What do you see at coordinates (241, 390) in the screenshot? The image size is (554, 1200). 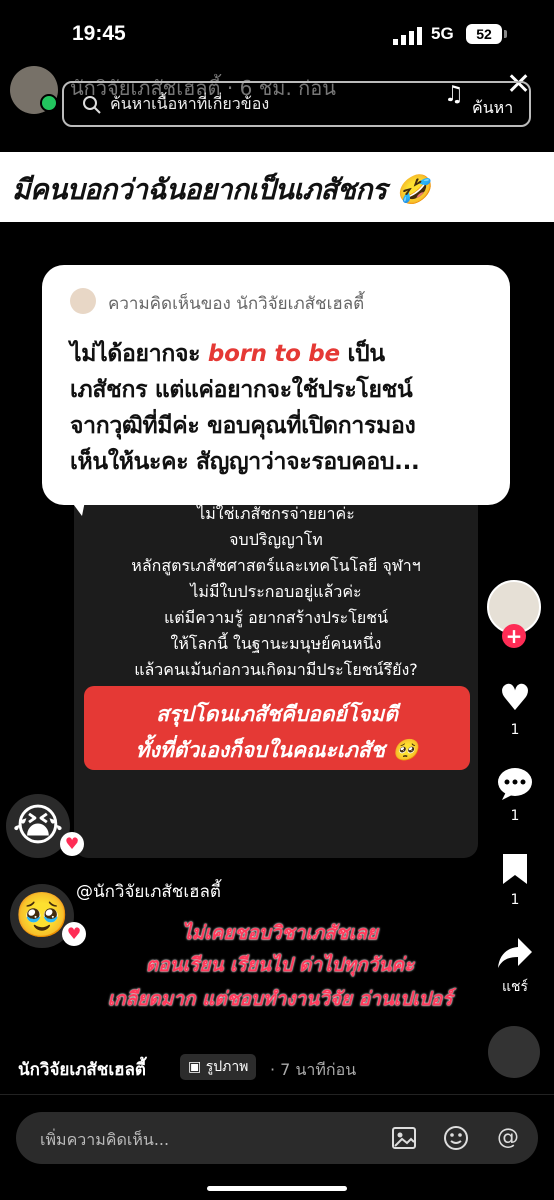 I see `bubble-line-2: เภสัชกร แต่แค่อยากจะใช้ประโยชน์` at bounding box center [241, 390].